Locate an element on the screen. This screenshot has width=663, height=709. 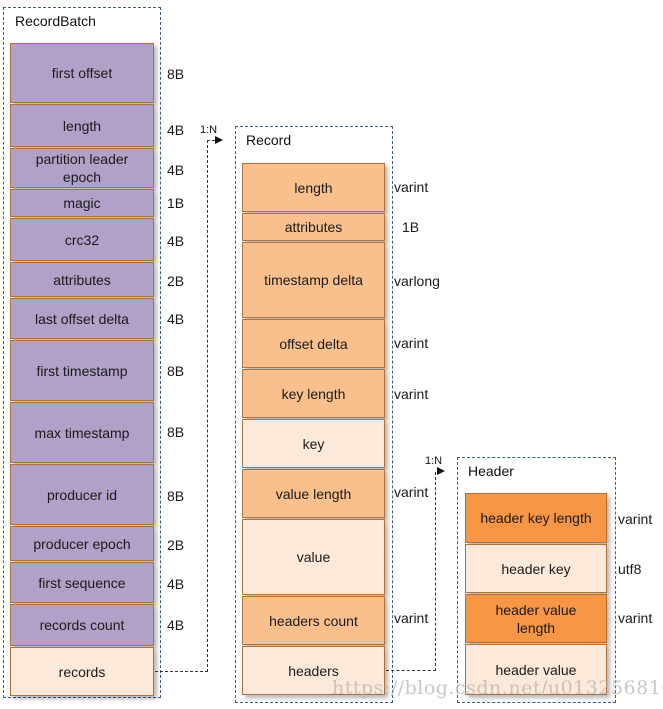
rb-size-crc32: 4B is located at coordinates (176, 241).